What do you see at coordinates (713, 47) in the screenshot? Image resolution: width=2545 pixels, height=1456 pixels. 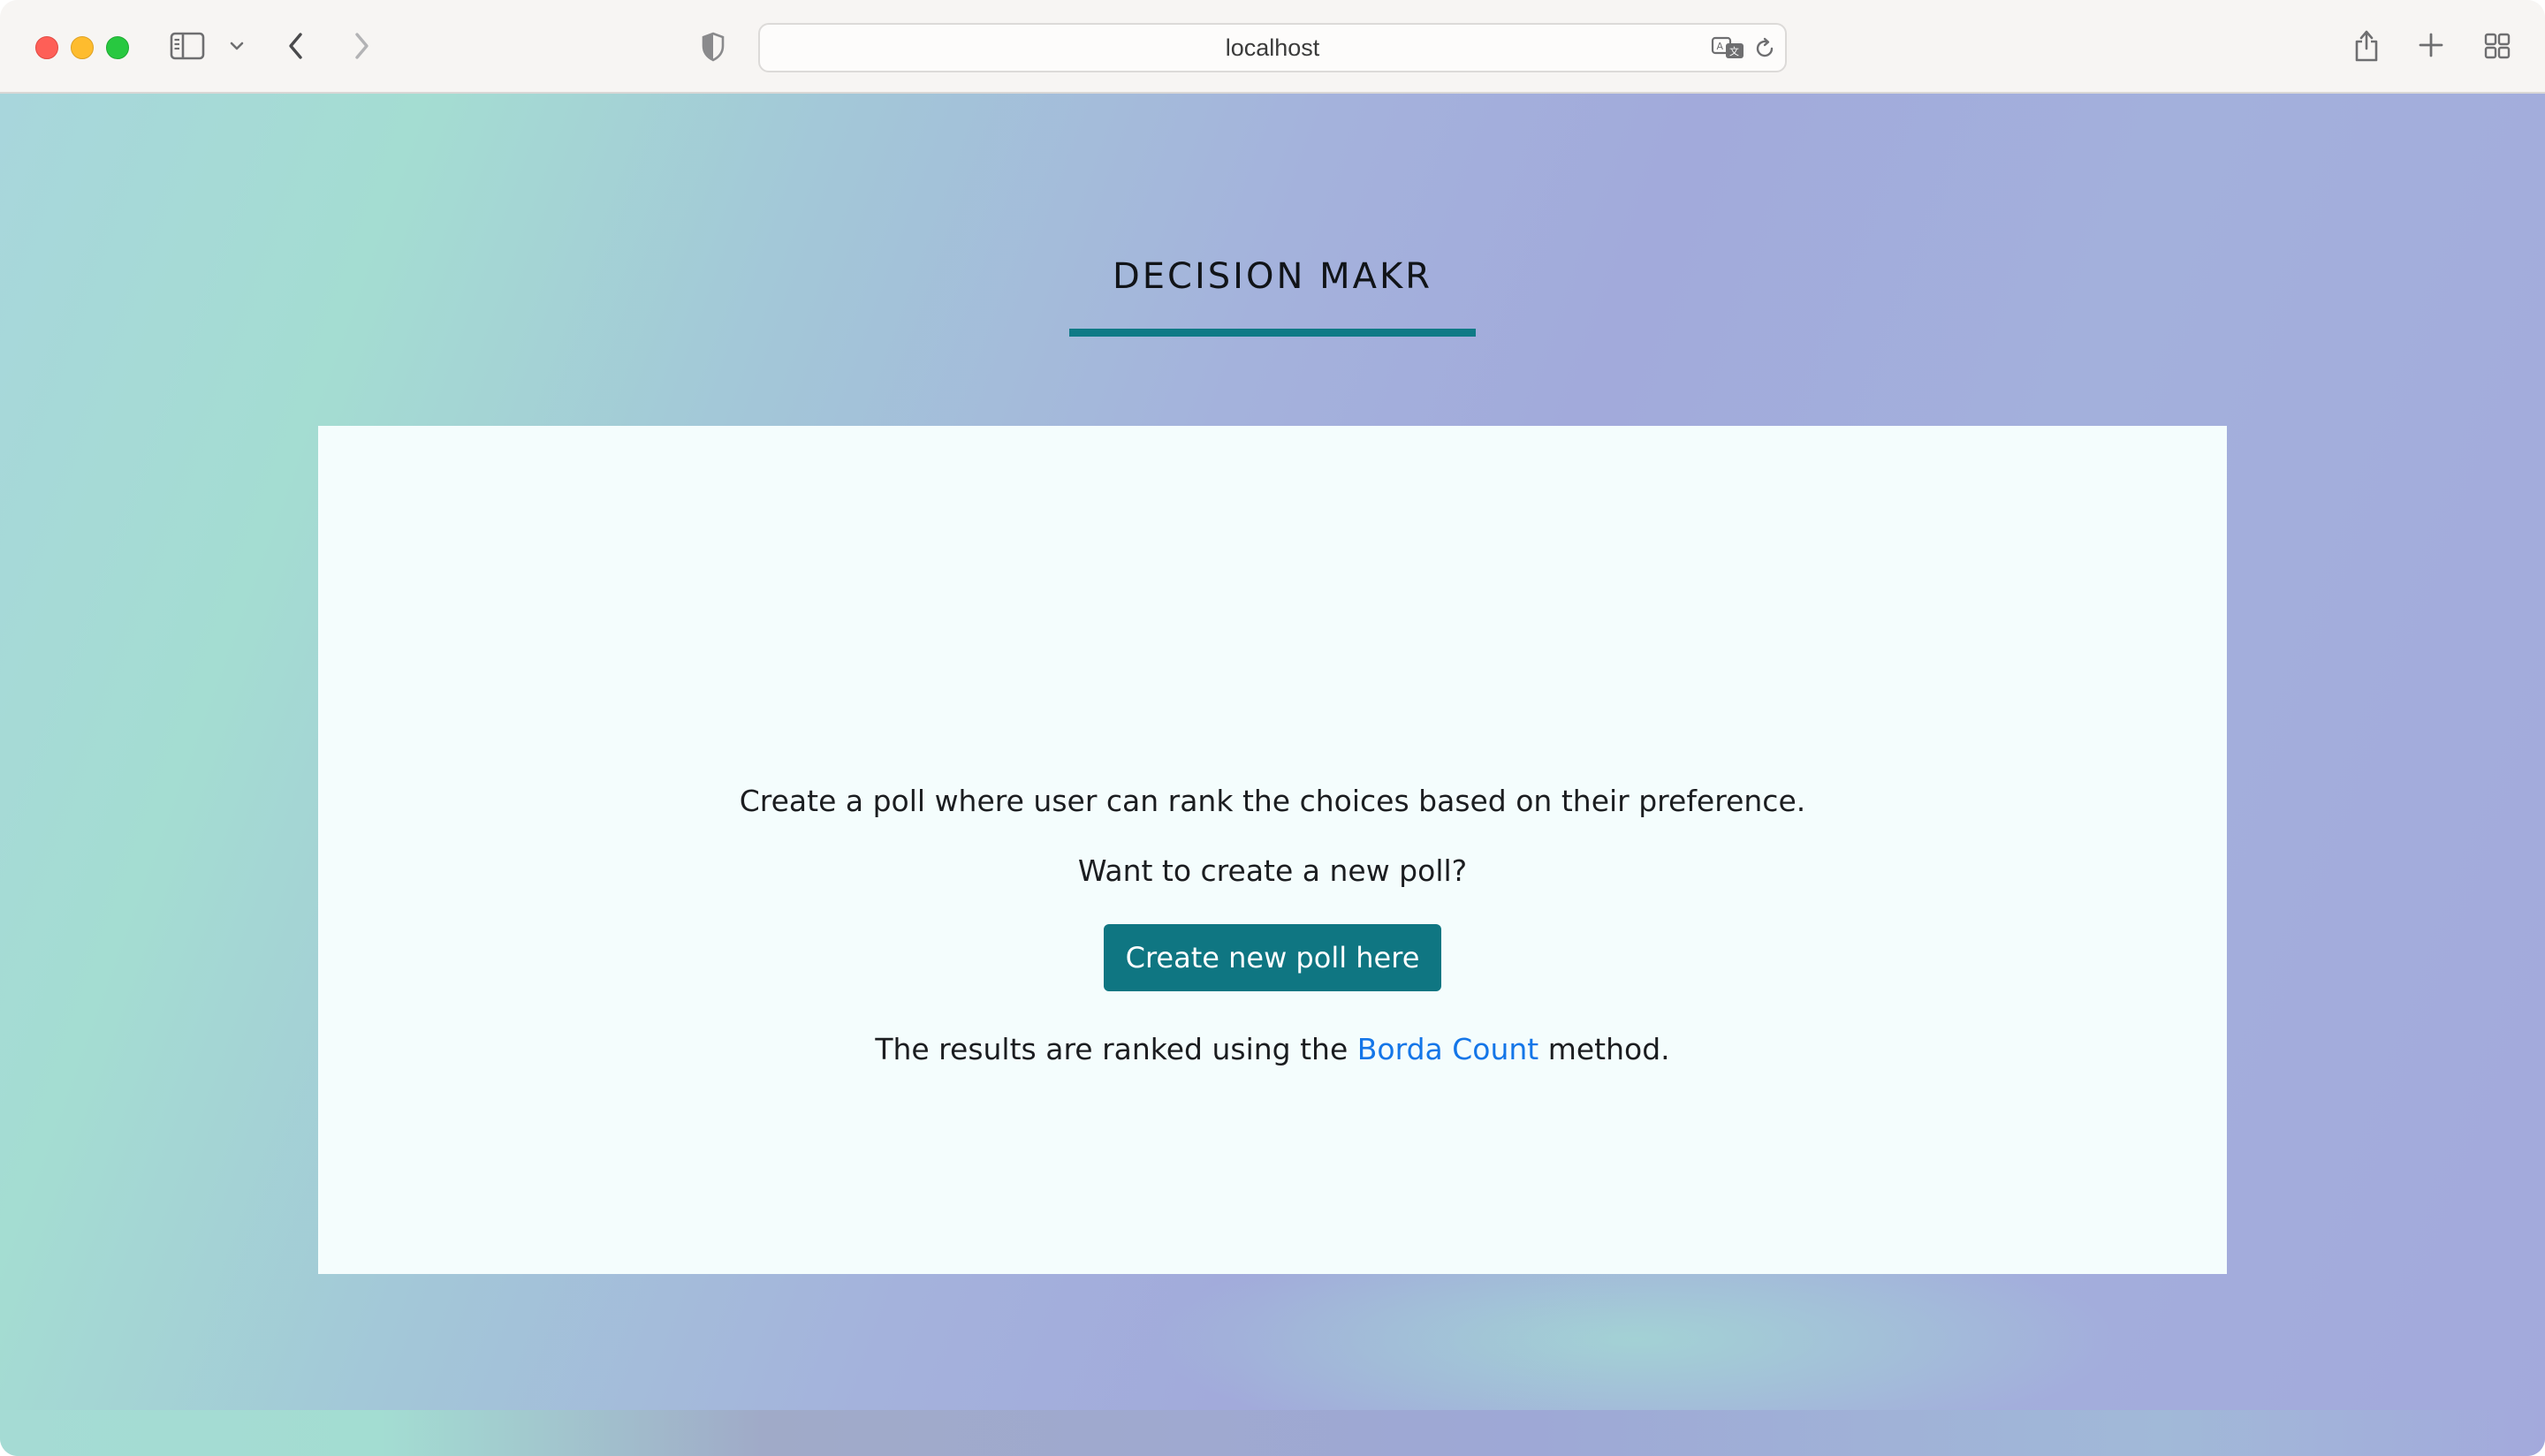 I see `shield-icon` at bounding box center [713, 47].